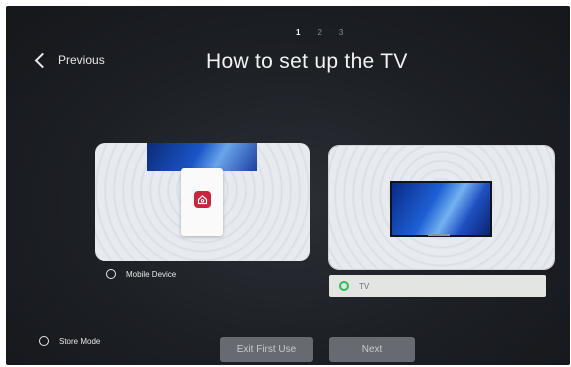 The image size is (571, 367). I want to click on previous-label: Previous, so click(81, 60).